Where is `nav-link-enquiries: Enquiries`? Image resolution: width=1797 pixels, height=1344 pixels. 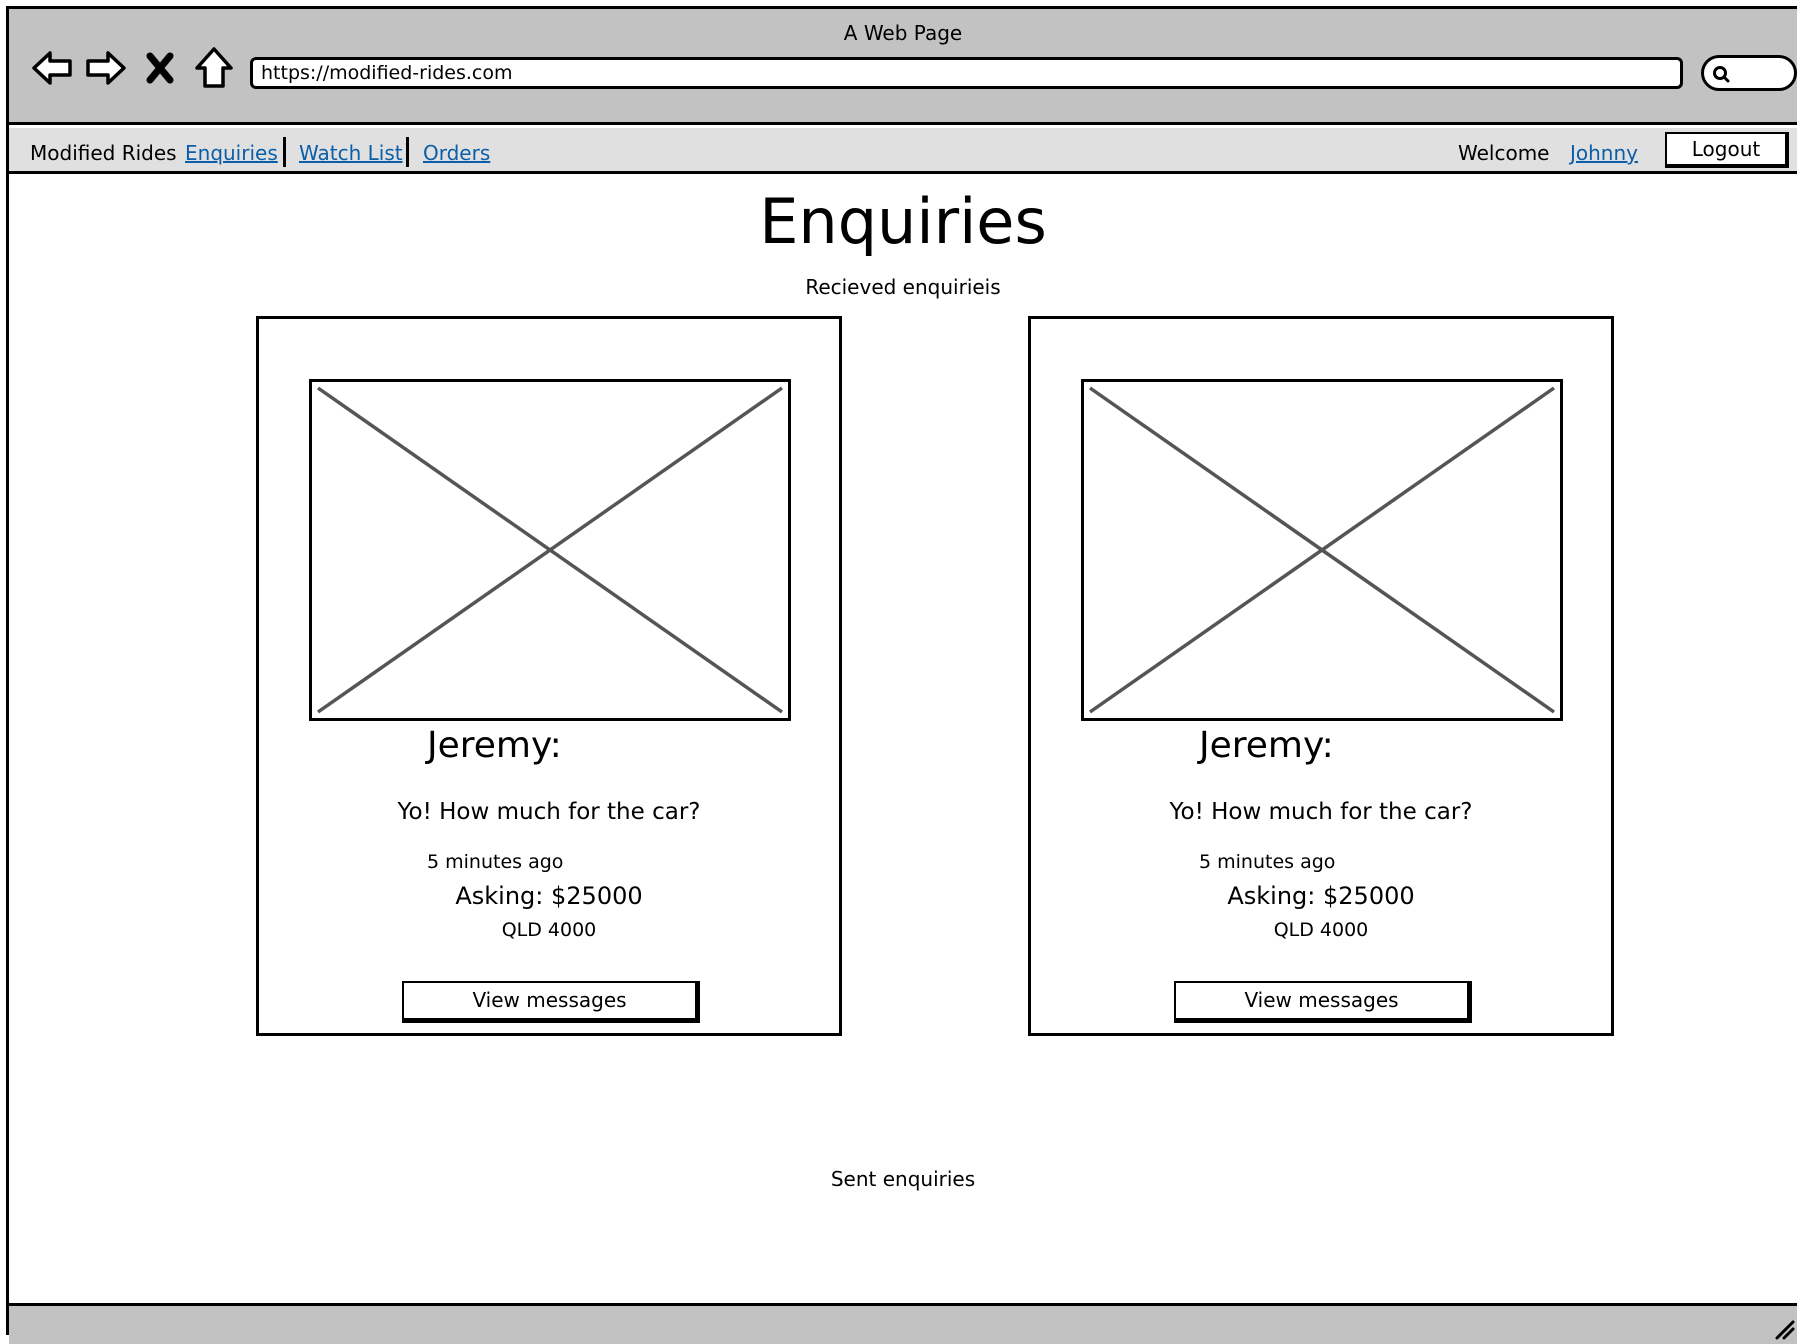 nav-link-enquiries: Enquiries is located at coordinates (231, 153).